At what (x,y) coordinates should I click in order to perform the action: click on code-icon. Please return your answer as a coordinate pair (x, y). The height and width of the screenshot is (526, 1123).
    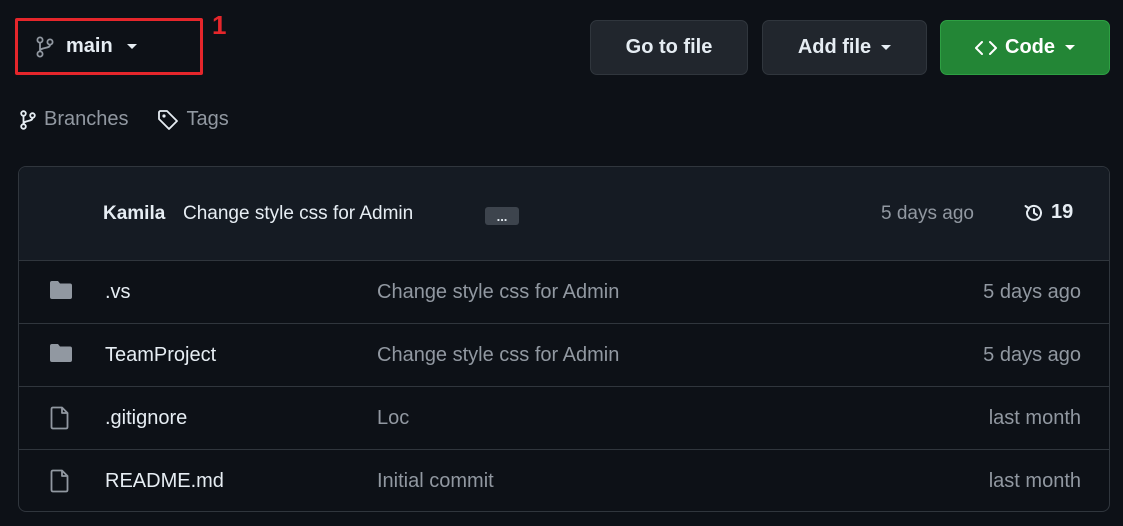
    Looking at the image, I should click on (986, 47).